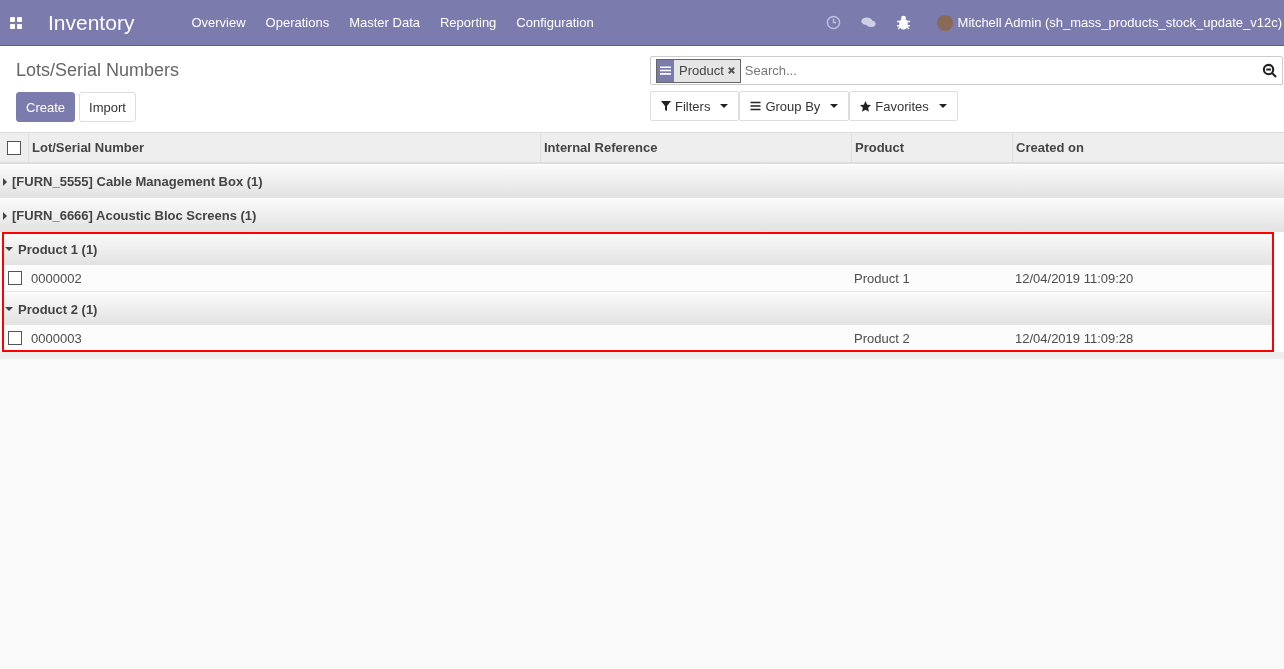  Describe the element at coordinates (638, 308) in the screenshot. I see `group-row: Product 2 (1)` at that location.